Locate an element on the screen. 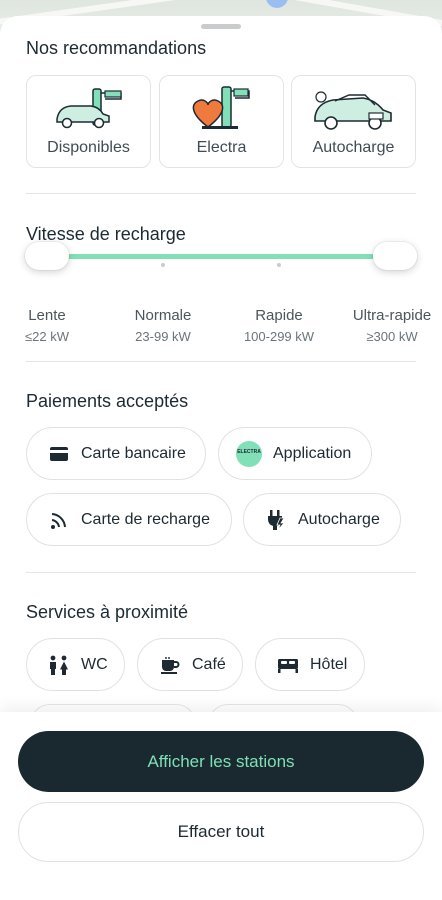 The image size is (442, 900). service-chip-label: WC is located at coordinates (94, 664).